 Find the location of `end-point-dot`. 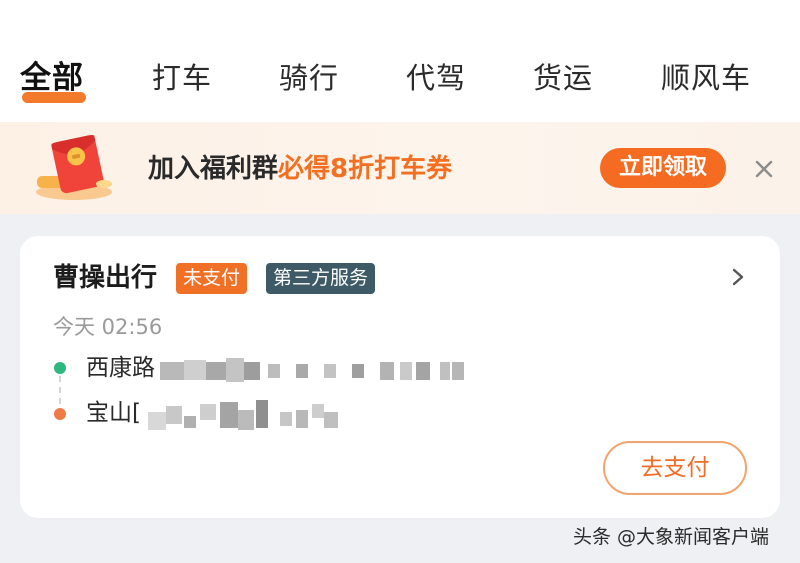

end-point-dot is located at coordinates (60, 414).